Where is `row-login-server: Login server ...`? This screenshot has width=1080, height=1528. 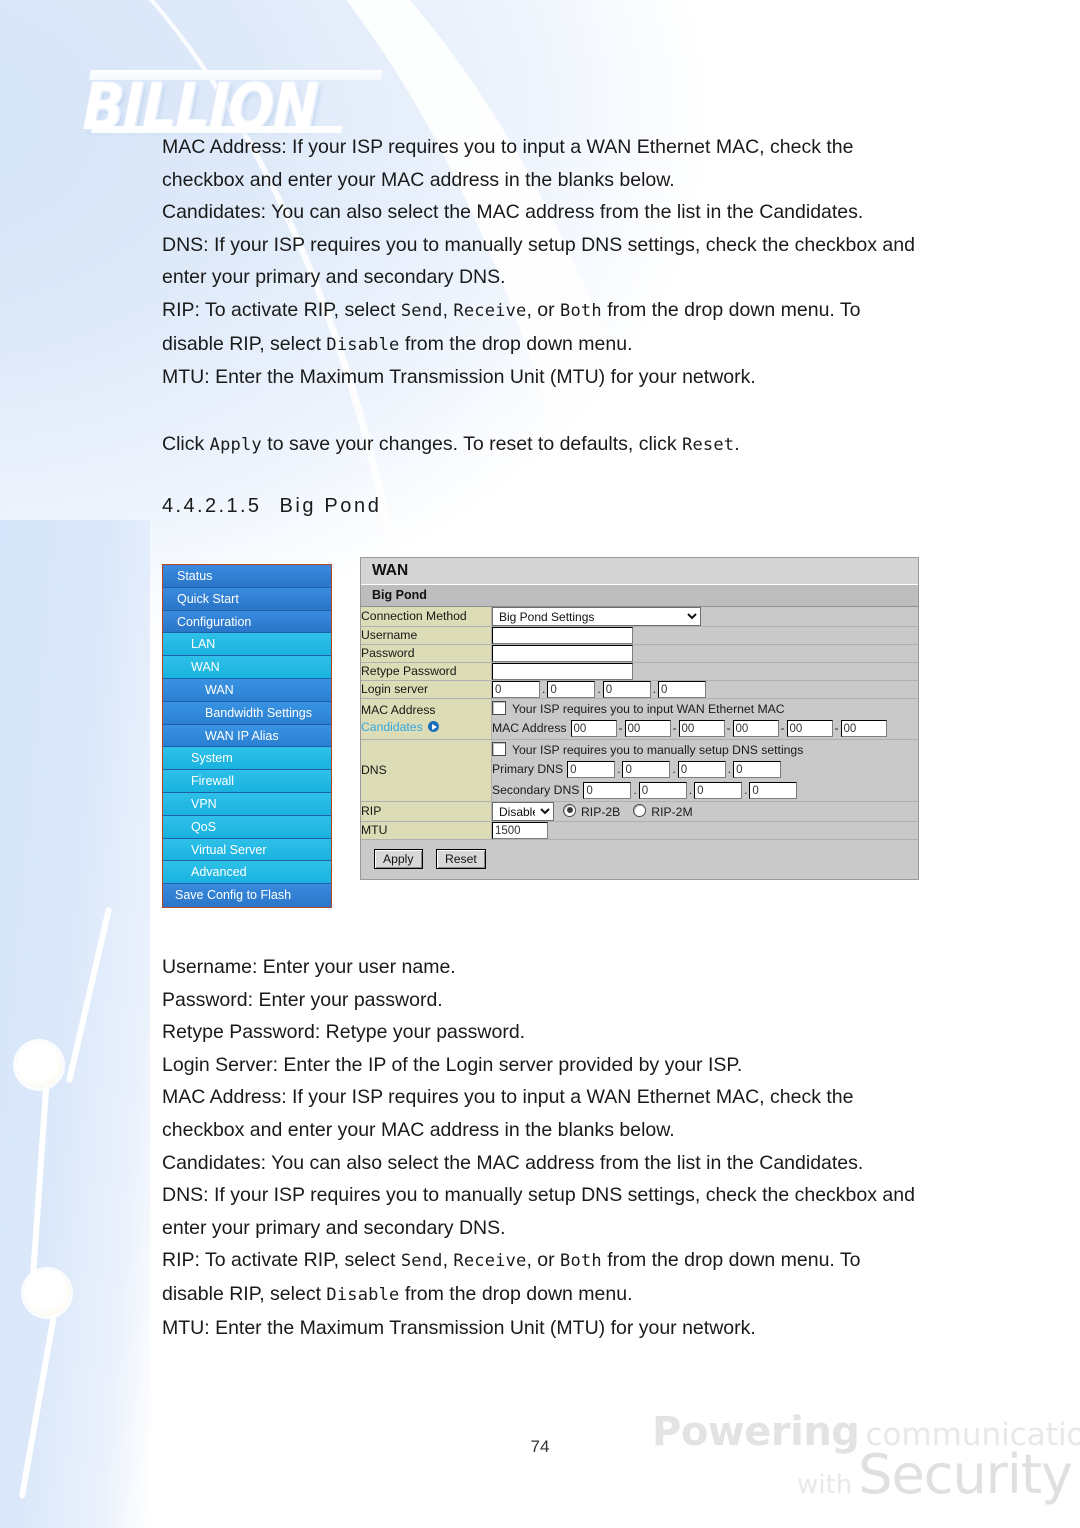
row-login-server: Login server ... is located at coordinates (639, 689).